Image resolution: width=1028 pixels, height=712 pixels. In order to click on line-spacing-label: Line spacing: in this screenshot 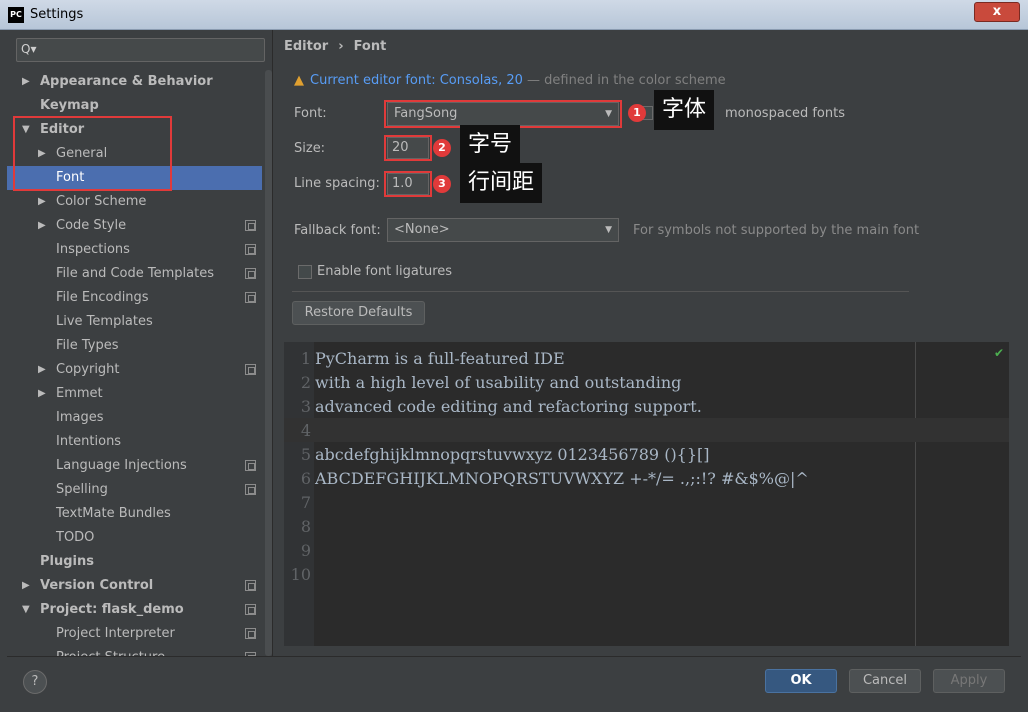, I will do `click(337, 183)`.